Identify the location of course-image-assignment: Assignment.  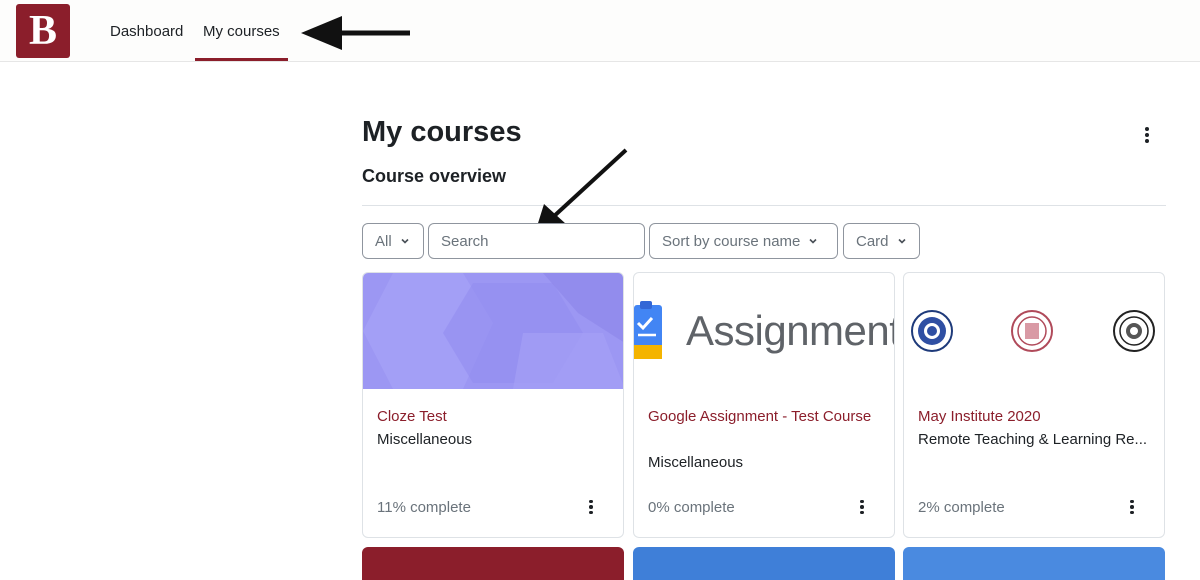
(764, 331).